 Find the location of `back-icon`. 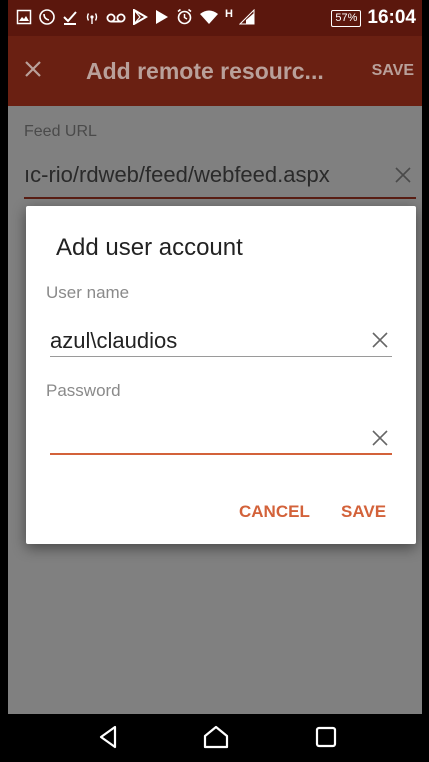

back-icon is located at coordinates (108, 739).